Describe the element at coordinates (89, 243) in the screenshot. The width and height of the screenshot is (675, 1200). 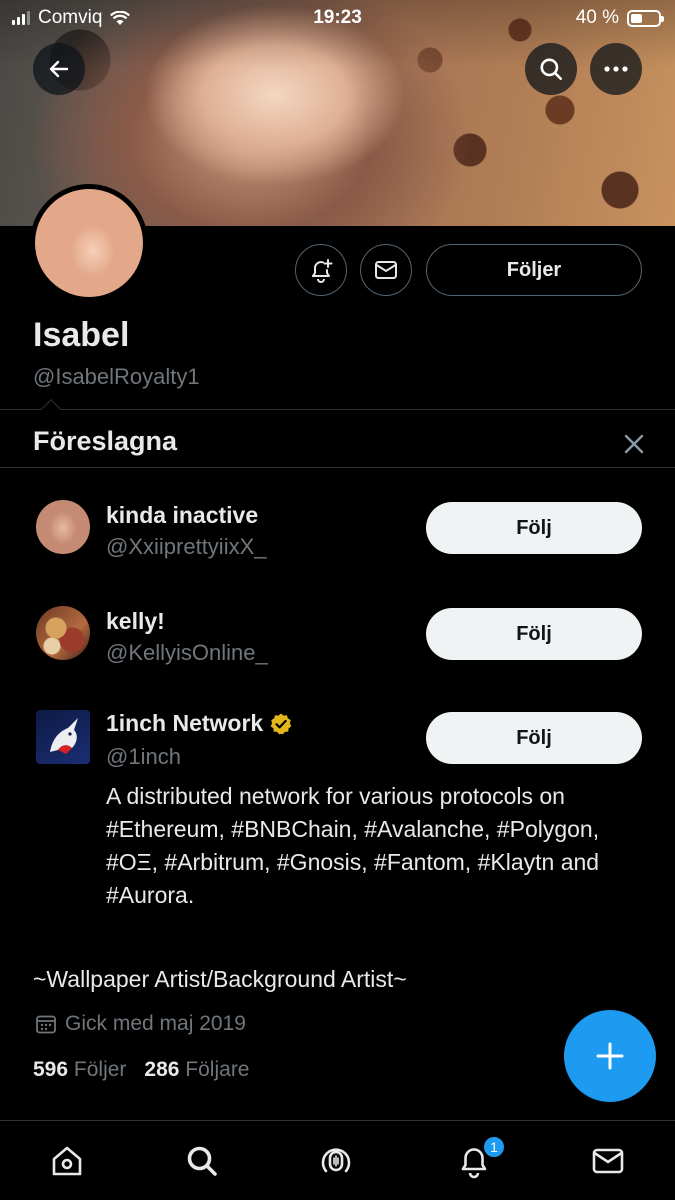
I see `profile-avatar` at that location.